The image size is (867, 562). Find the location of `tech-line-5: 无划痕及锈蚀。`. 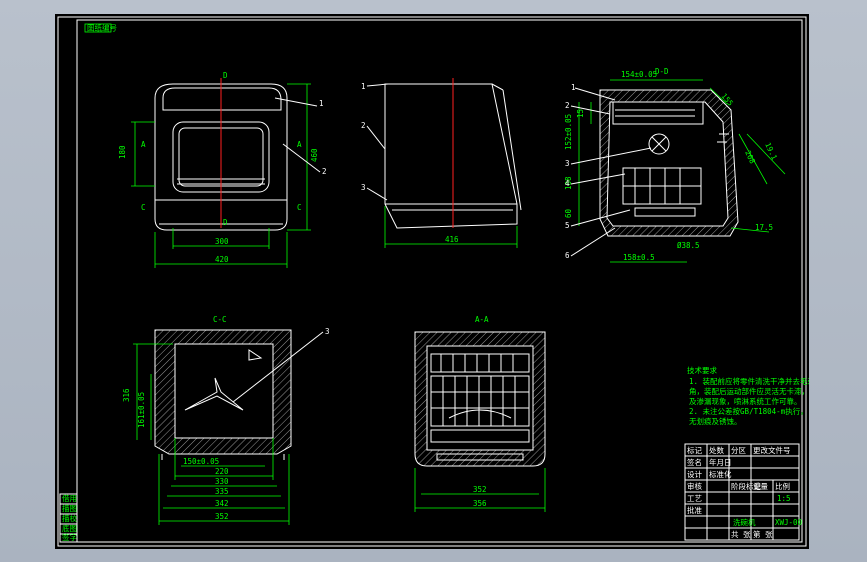

tech-line-5: 无划痕及锈蚀。 is located at coordinates (715, 421).